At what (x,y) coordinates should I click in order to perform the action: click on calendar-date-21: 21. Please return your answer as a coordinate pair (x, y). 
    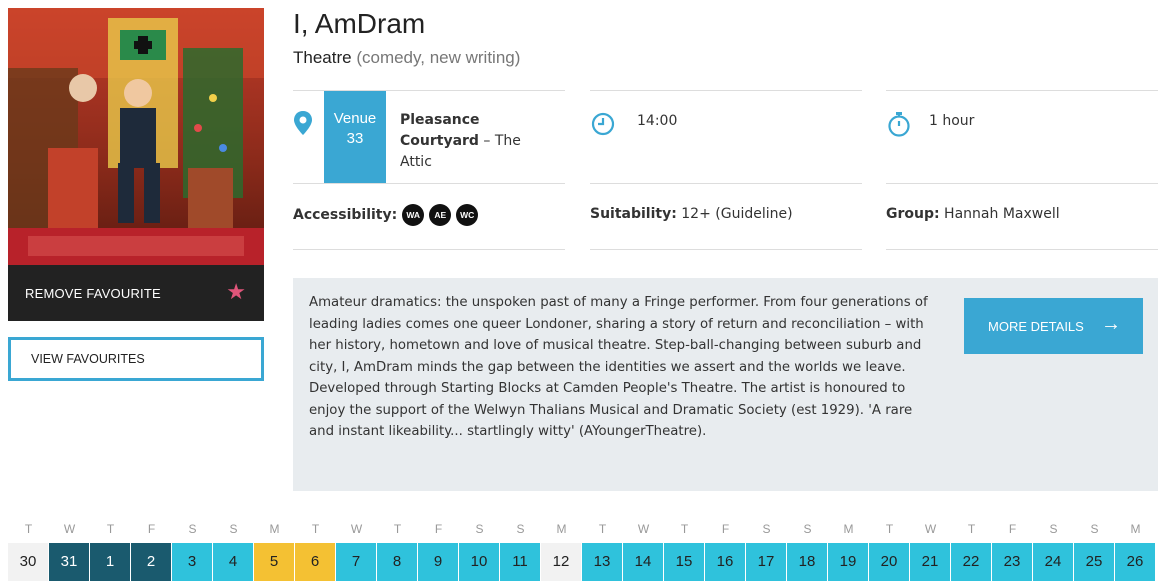
    Looking at the image, I should click on (930, 562).